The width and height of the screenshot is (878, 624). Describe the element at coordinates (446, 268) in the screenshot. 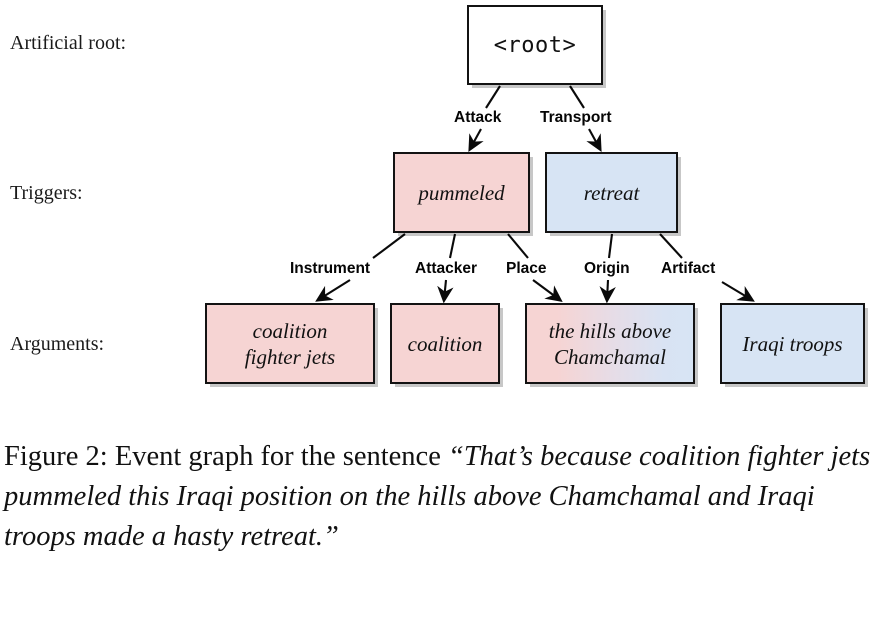

I see `edge-label-attacker: Attacker` at that location.